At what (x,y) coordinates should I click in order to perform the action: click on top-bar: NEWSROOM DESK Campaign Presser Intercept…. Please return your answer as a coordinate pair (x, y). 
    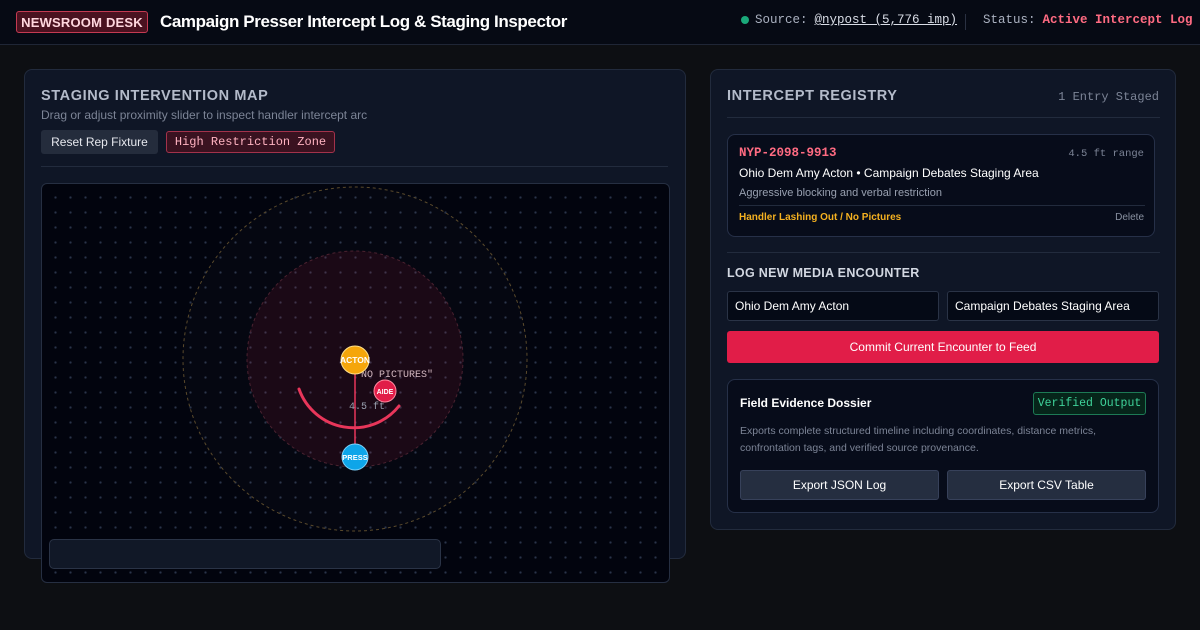
    Looking at the image, I should click on (600, 22).